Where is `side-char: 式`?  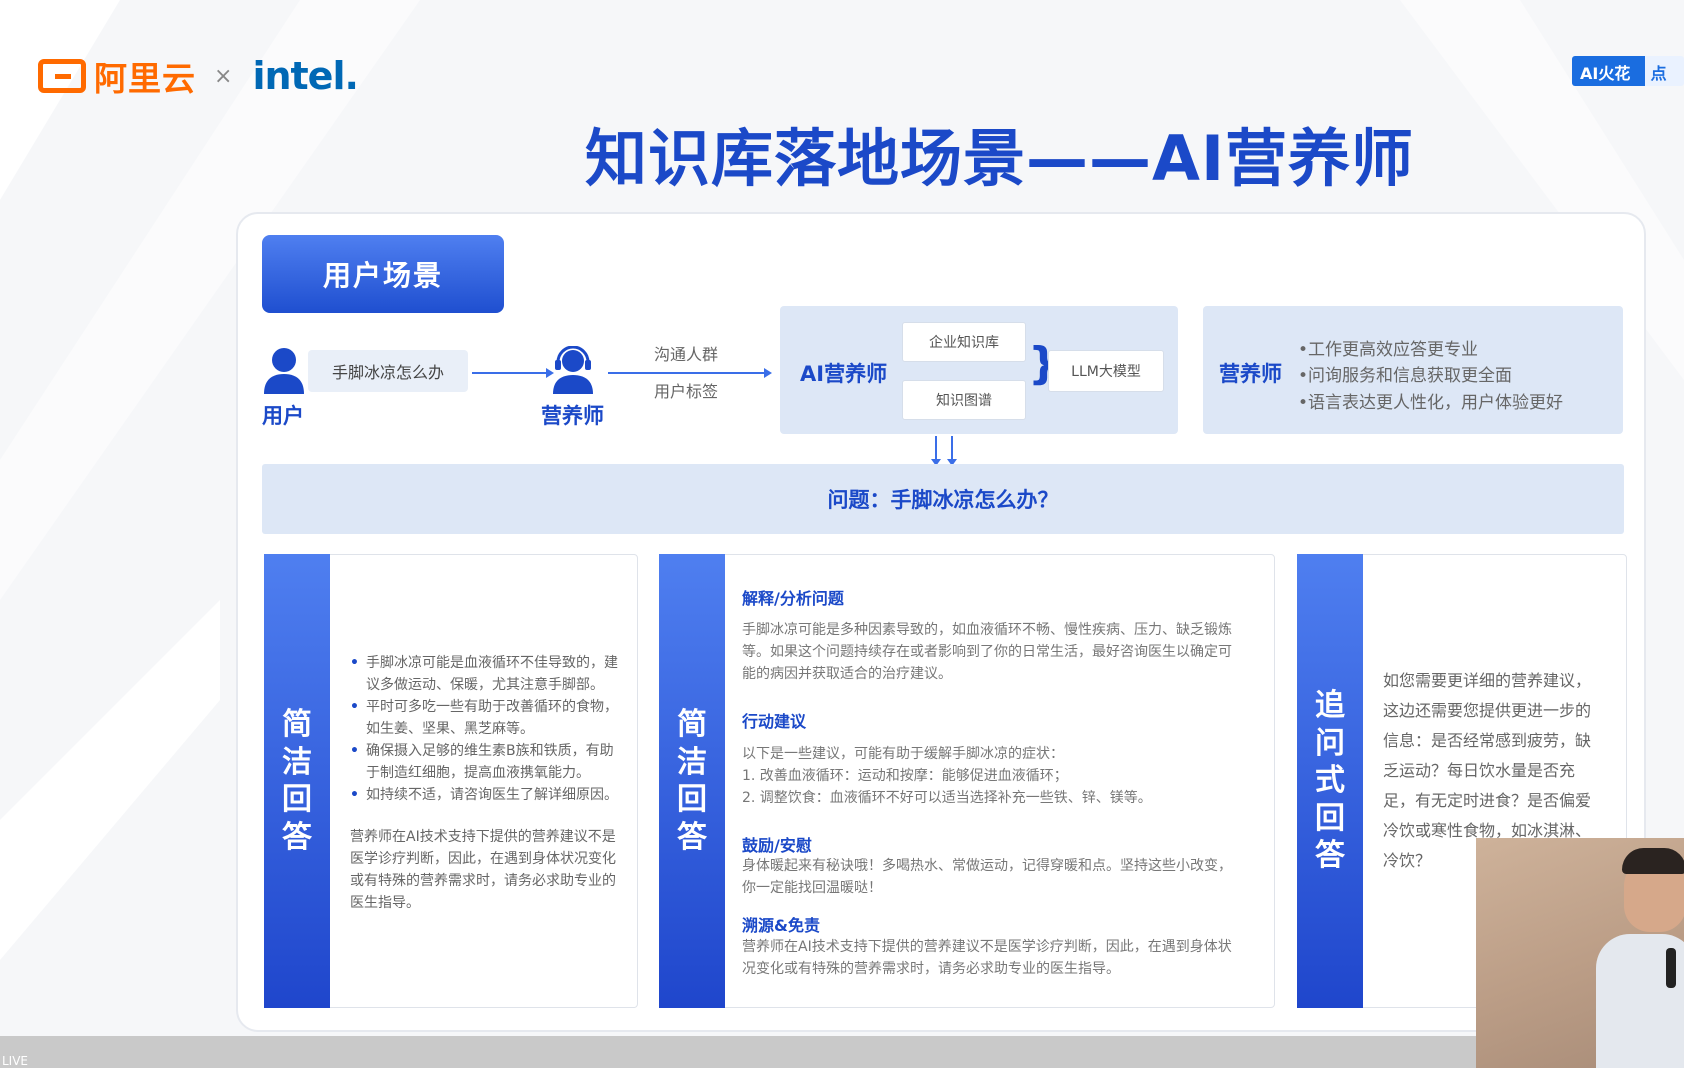
side-char: 式 is located at coordinates (1330, 781).